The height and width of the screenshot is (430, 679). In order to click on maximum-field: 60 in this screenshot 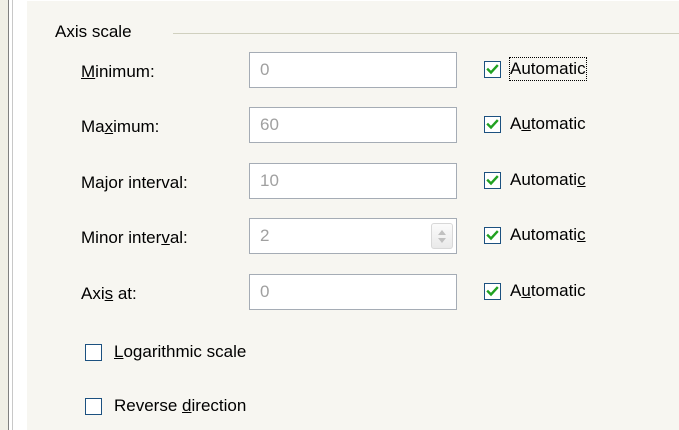, I will do `click(353, 125)`.